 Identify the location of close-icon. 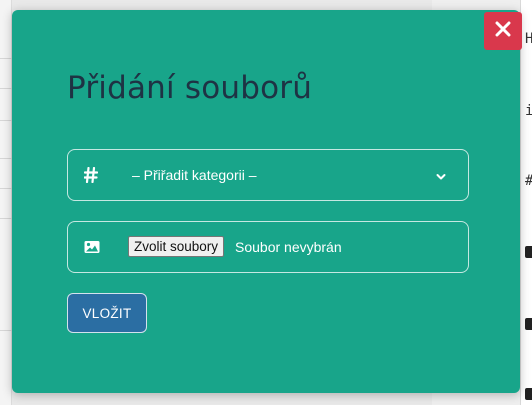
(503, 31).